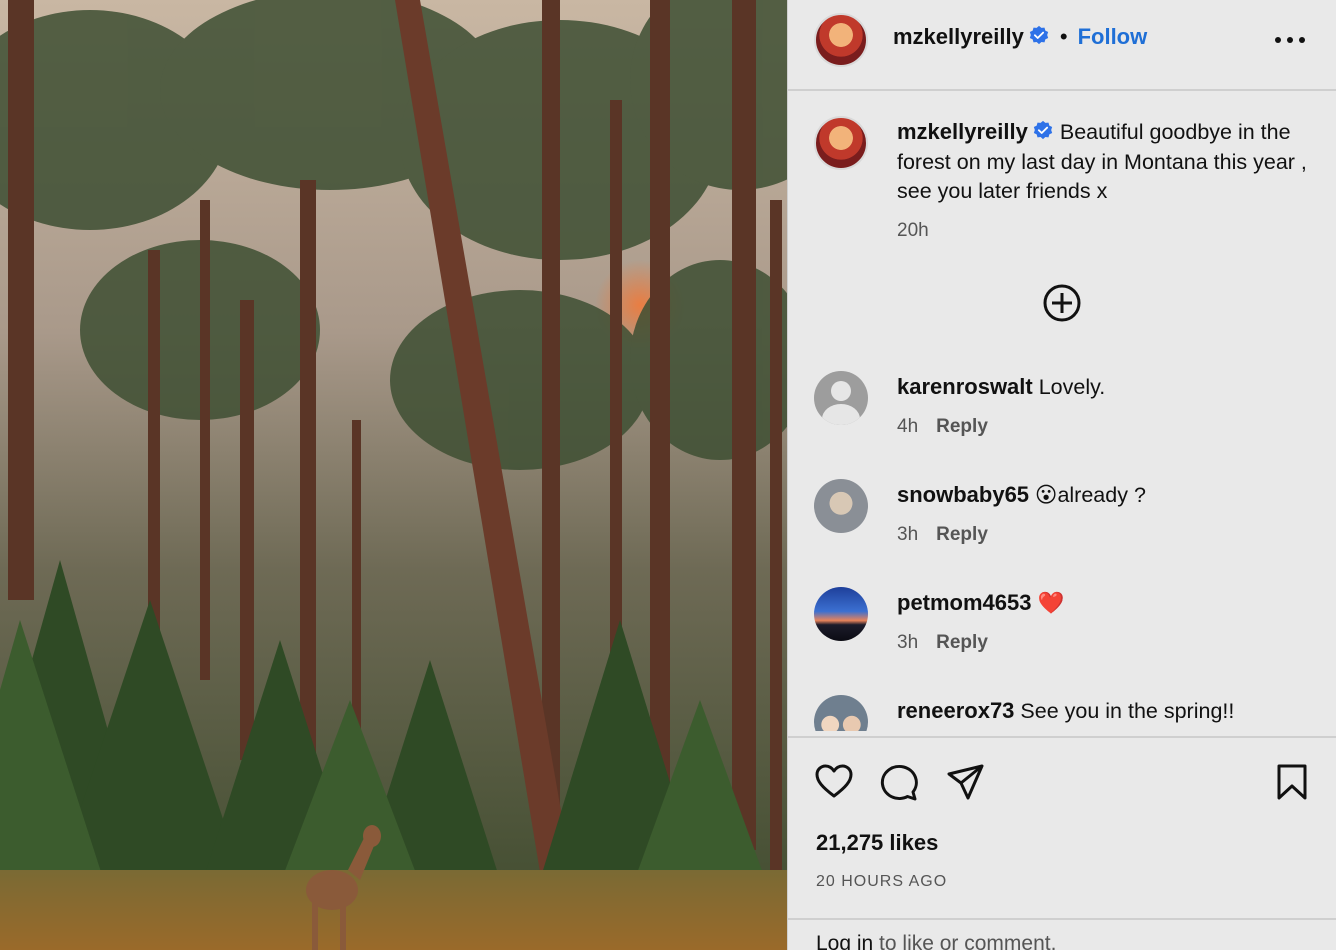  I want to click on load-more-comments-icon, so click(1062, 303).